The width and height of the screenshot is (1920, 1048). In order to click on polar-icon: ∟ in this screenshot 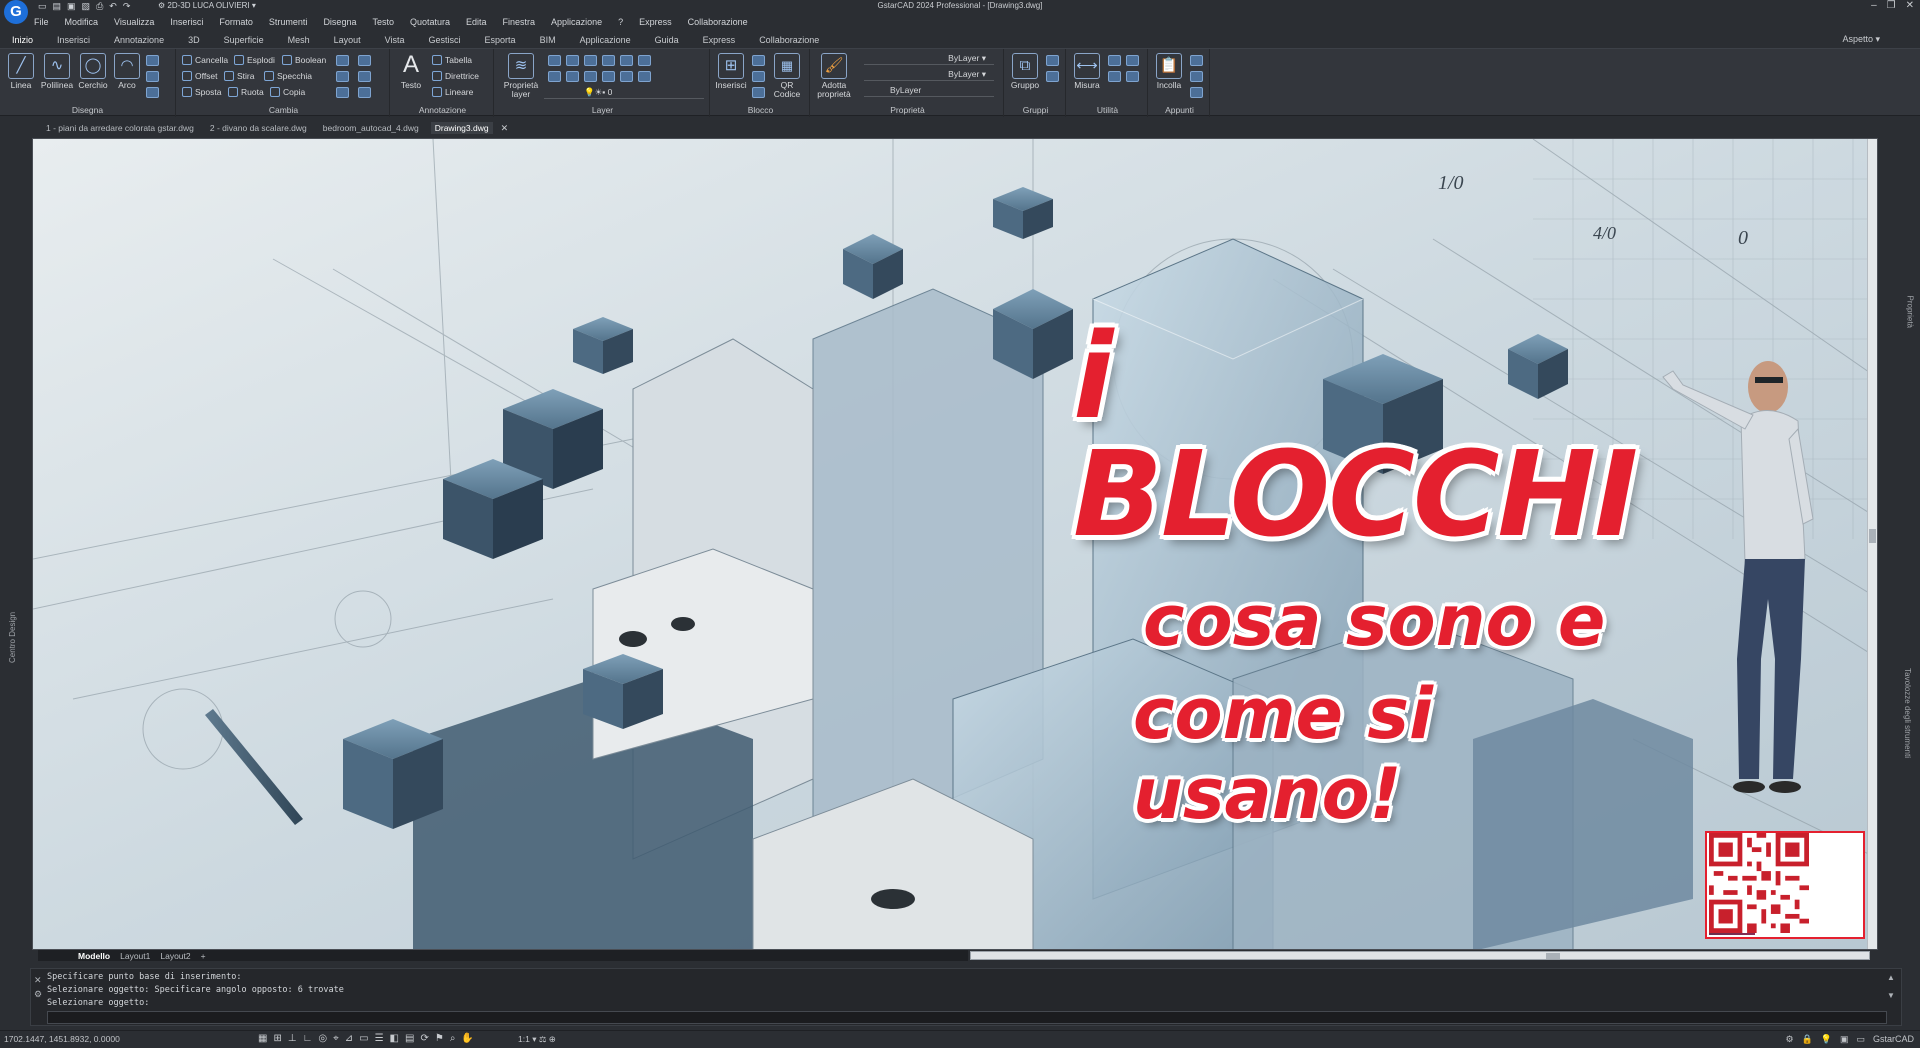, I will do `click(308, 1038)`.